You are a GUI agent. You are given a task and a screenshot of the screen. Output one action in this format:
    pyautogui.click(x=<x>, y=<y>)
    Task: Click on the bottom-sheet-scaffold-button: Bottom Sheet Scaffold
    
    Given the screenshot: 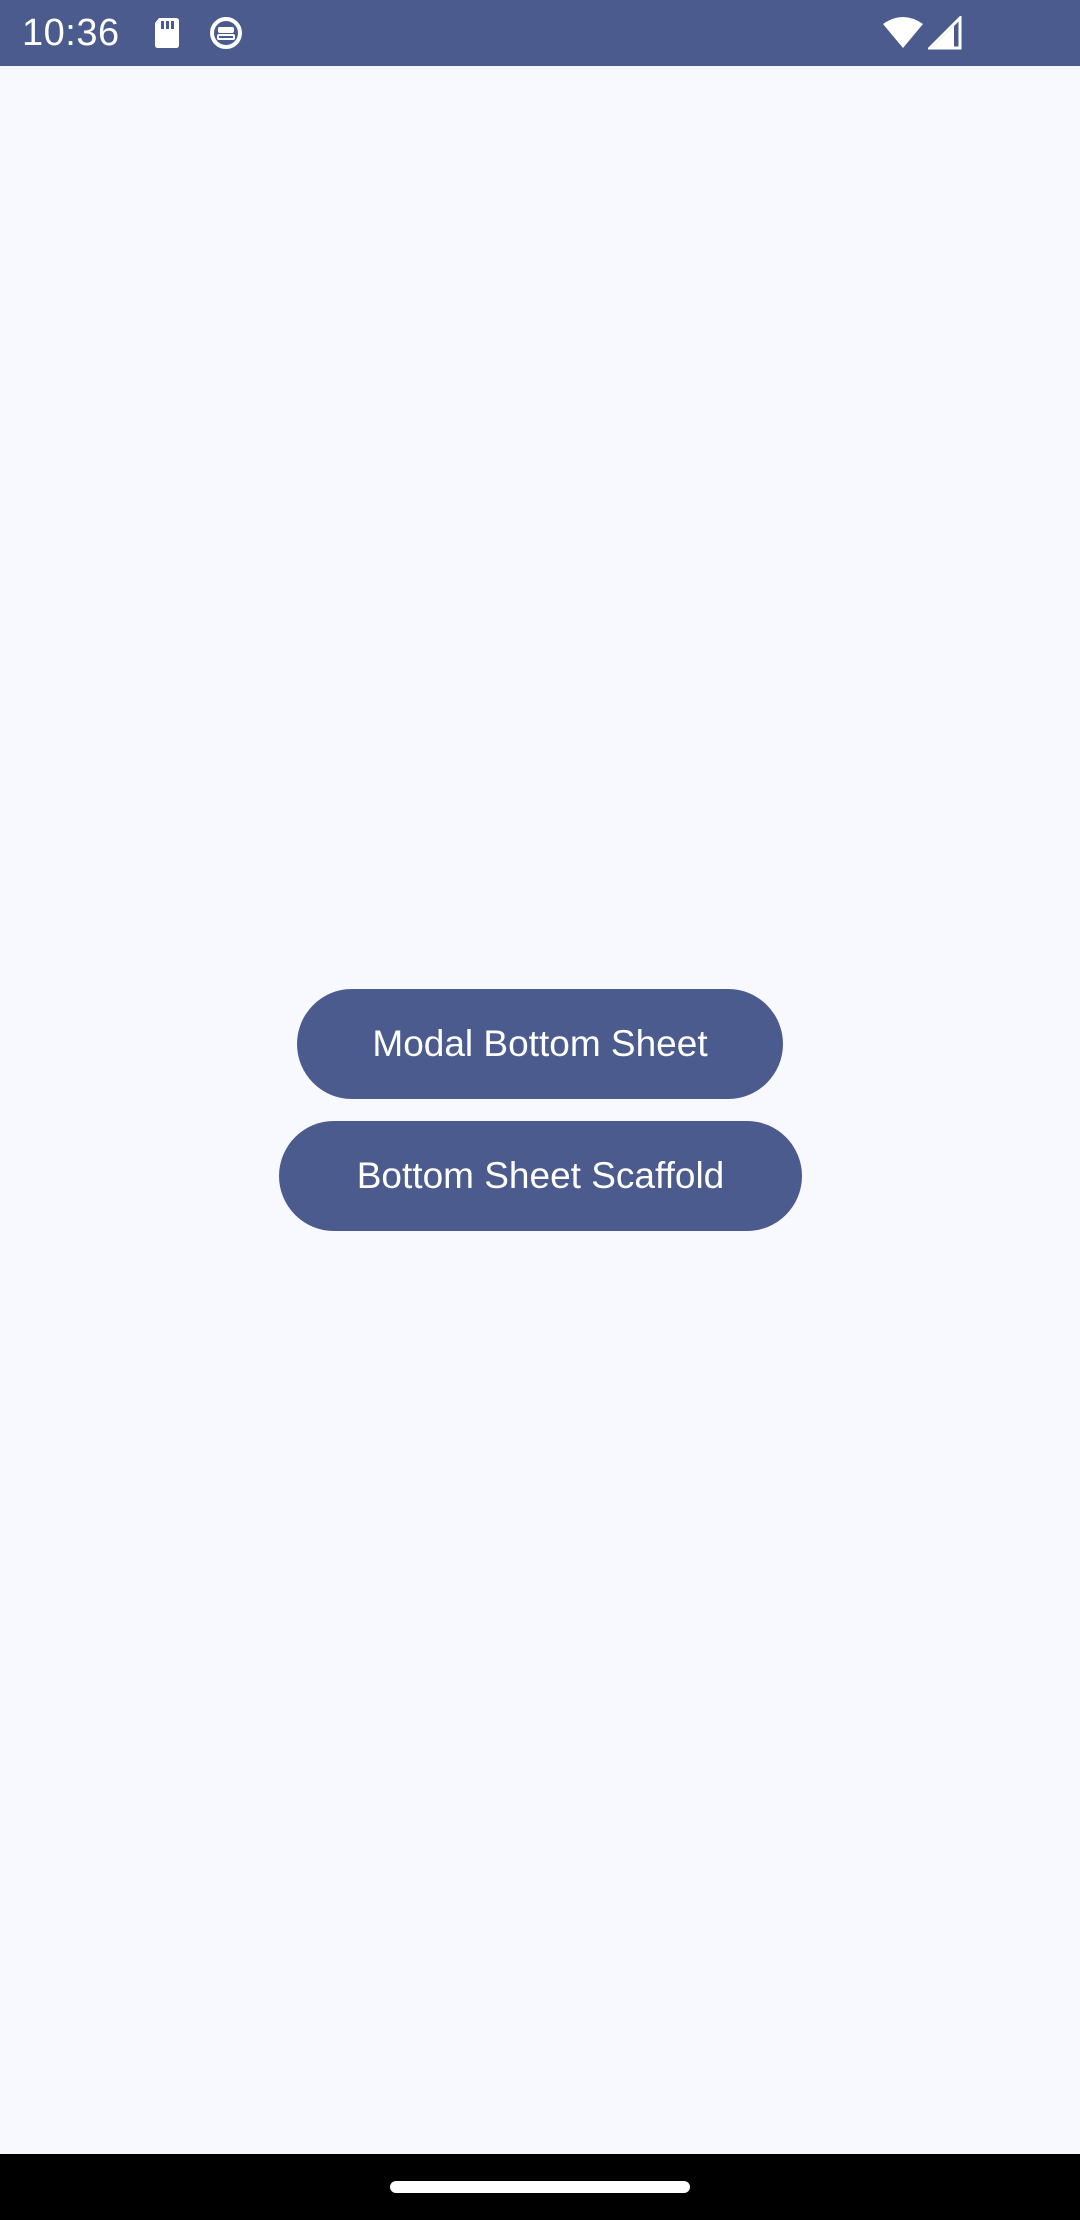 What is the action you would take?
    pyautogui.click(x=540, y=1176)
    